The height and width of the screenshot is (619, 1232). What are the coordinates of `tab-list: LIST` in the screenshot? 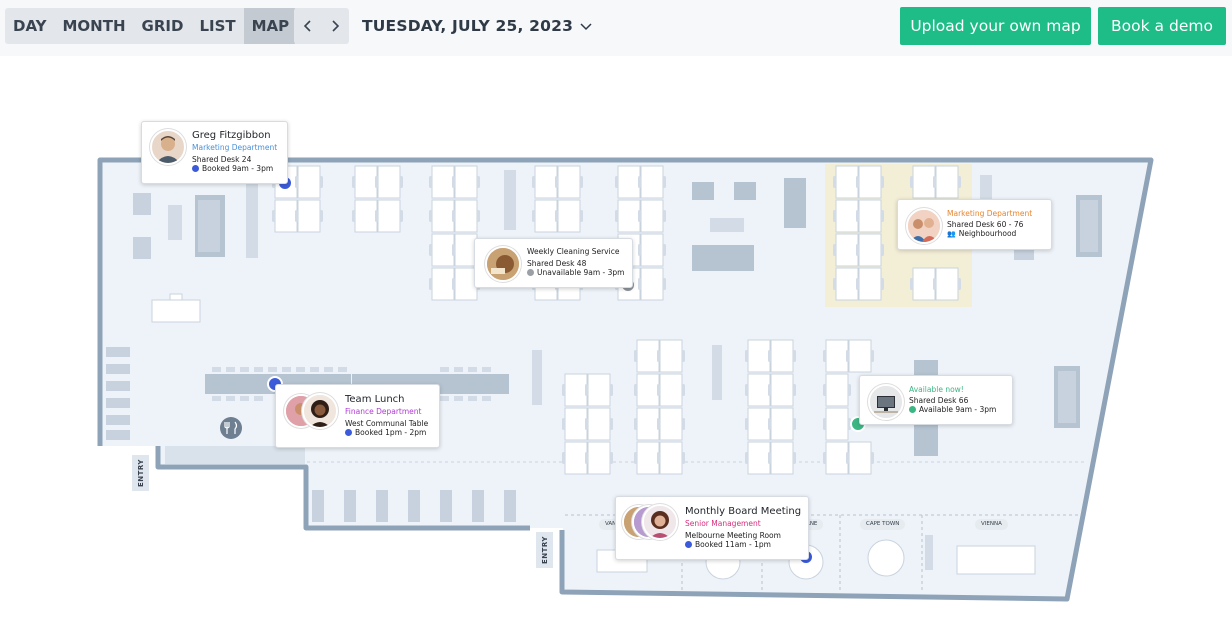 It's located at (217, 26).